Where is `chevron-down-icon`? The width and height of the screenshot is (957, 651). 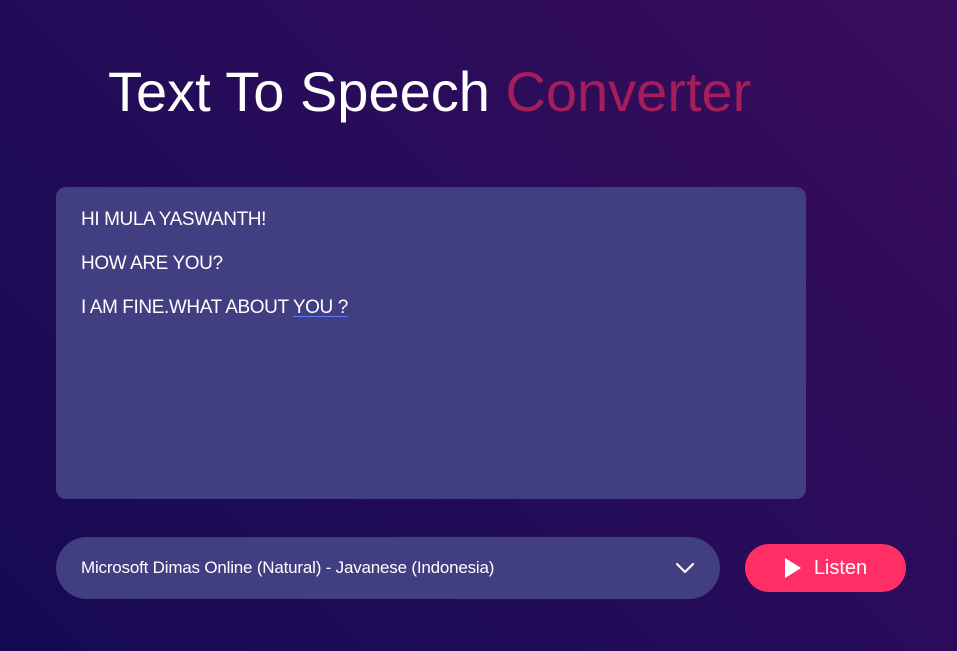
chevron-down-icon is located at coordinates (685, 568).